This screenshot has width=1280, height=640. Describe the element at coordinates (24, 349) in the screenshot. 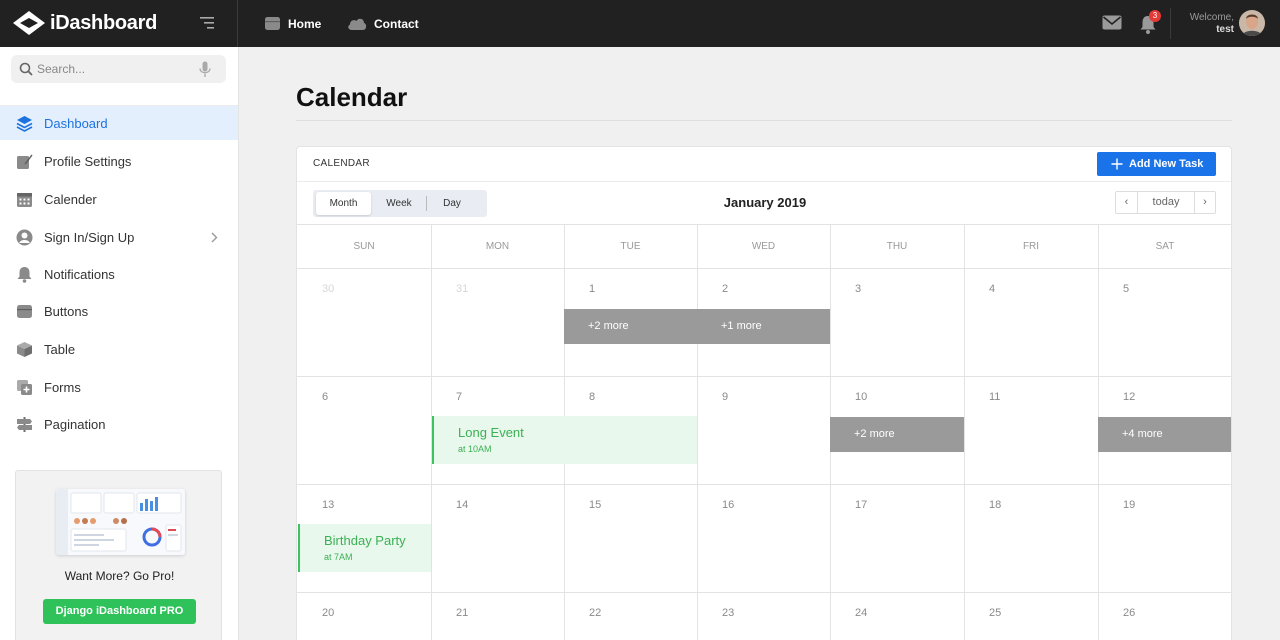

I see `cube-icon` at that location.